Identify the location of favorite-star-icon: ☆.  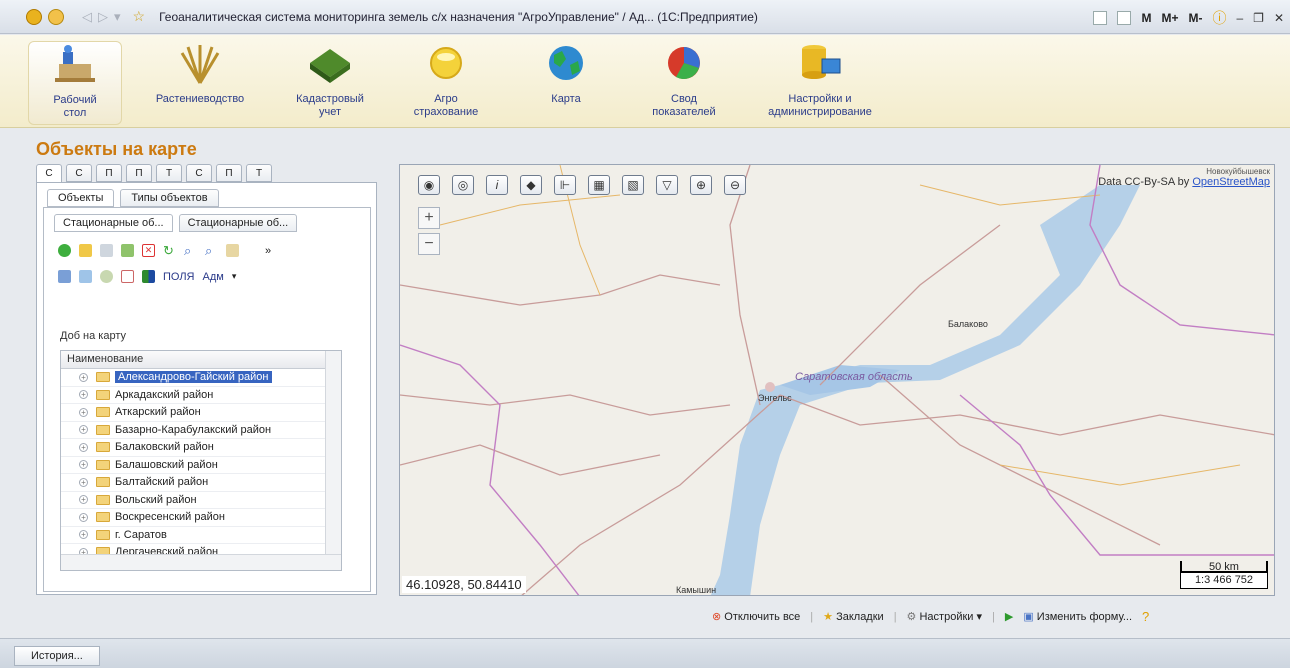
(139, 16).